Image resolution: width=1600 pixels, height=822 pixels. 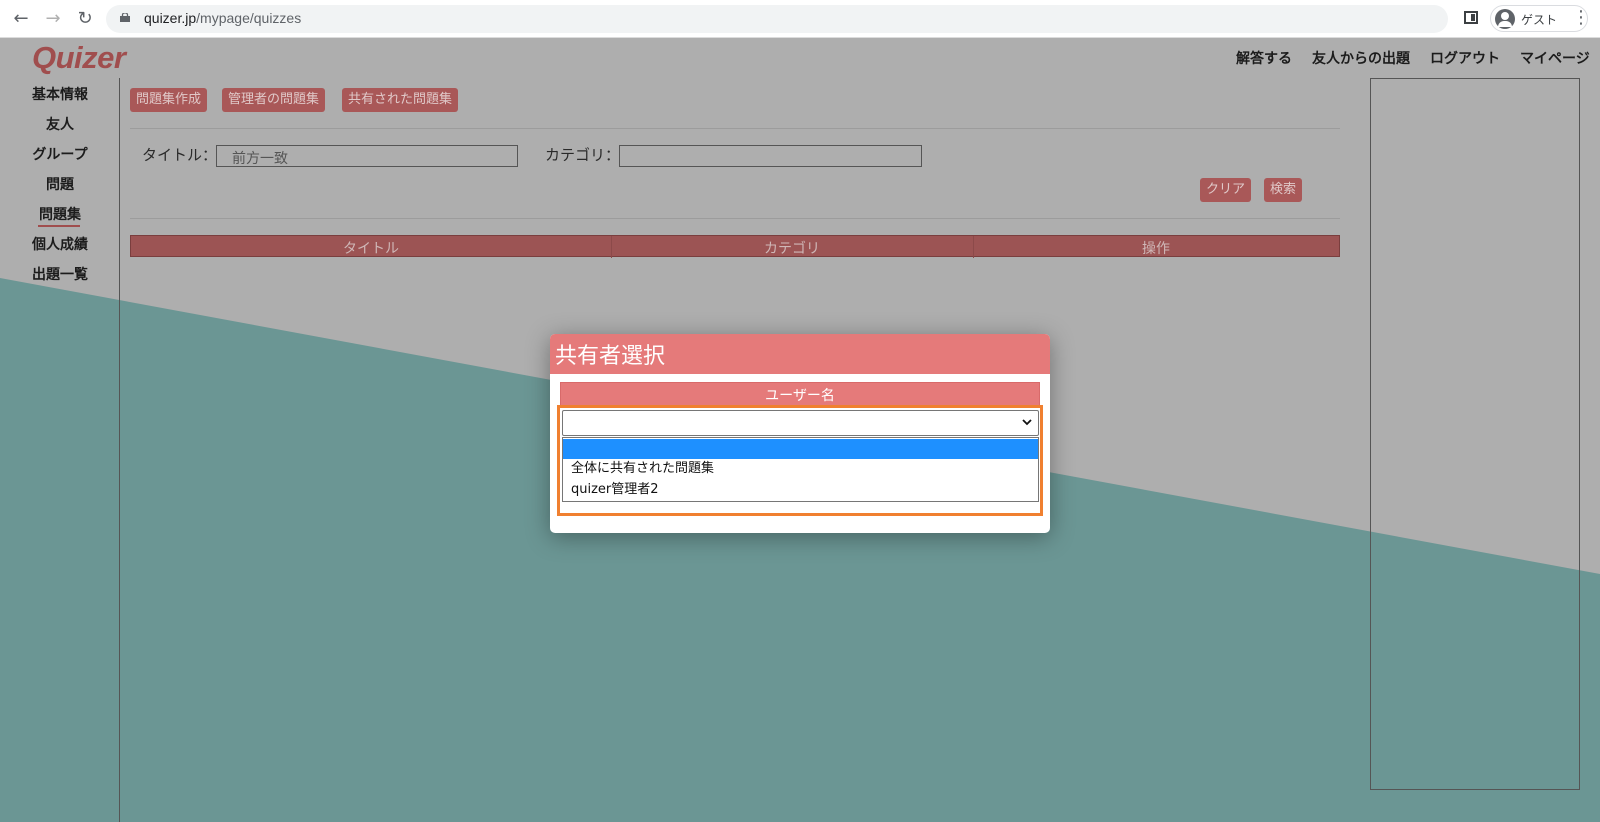 I want to click on sidebar-divider, so click(x=119, y=450).